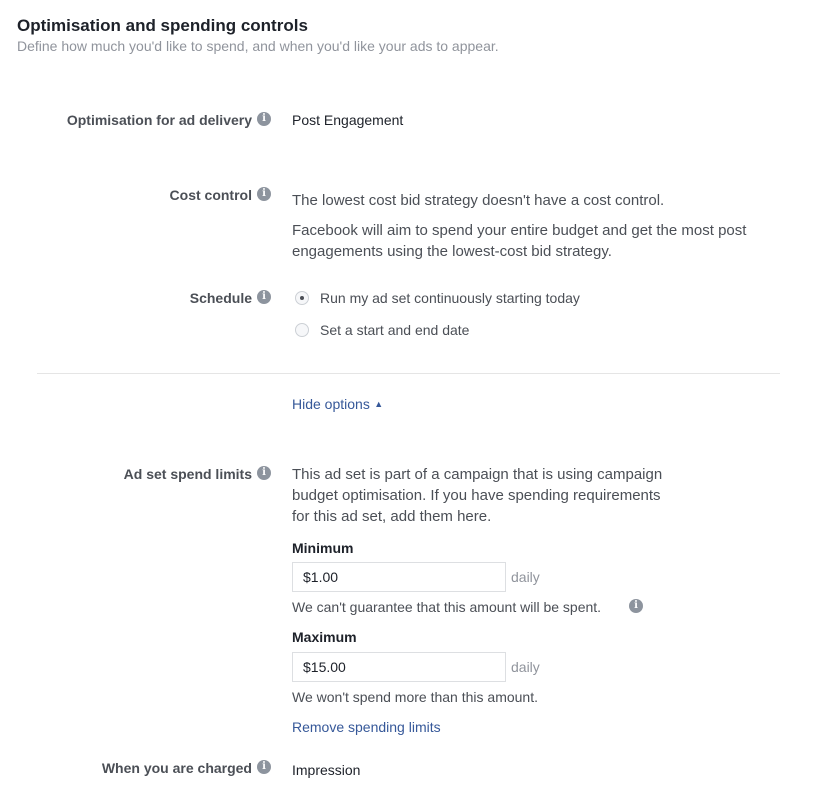 This screenshot has height=797, width=818. Describe the element at coordinates (394, 330) in the screenshot. I see `radio-start-end-label: Set a start and end date` at that location.